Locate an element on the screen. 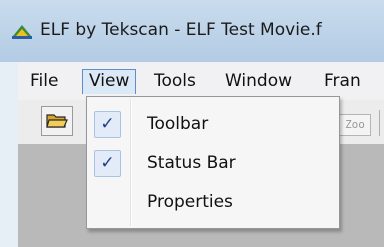  zoom-button: Zoo is located at coordinates (355, 125).